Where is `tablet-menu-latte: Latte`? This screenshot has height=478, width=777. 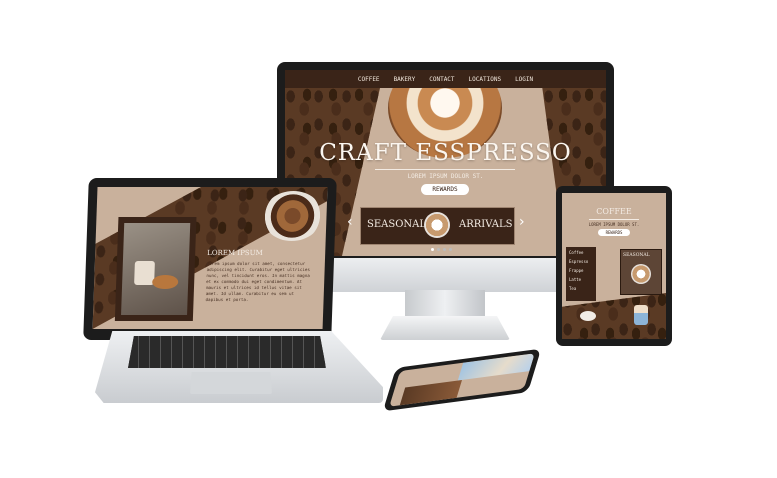
tablet-menu-latte: Latte is located at coordinates (581, 279).